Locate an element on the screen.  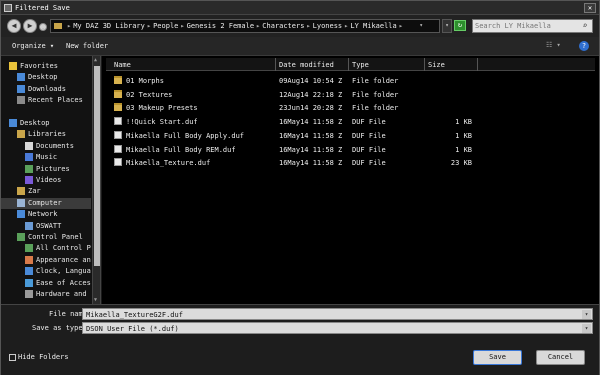
search-input is located at coordinates (527, 26).